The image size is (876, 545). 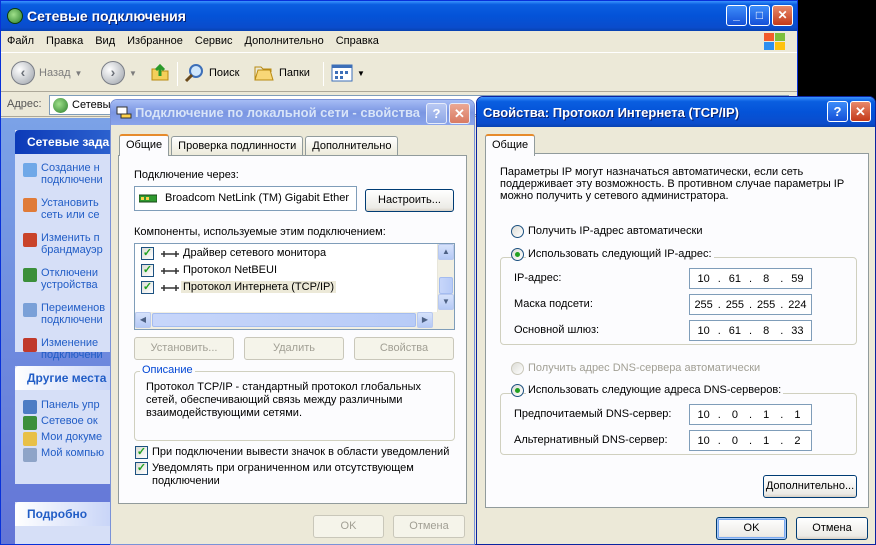 I want to click on search-button: Поиск, so click(x=211, y=73).